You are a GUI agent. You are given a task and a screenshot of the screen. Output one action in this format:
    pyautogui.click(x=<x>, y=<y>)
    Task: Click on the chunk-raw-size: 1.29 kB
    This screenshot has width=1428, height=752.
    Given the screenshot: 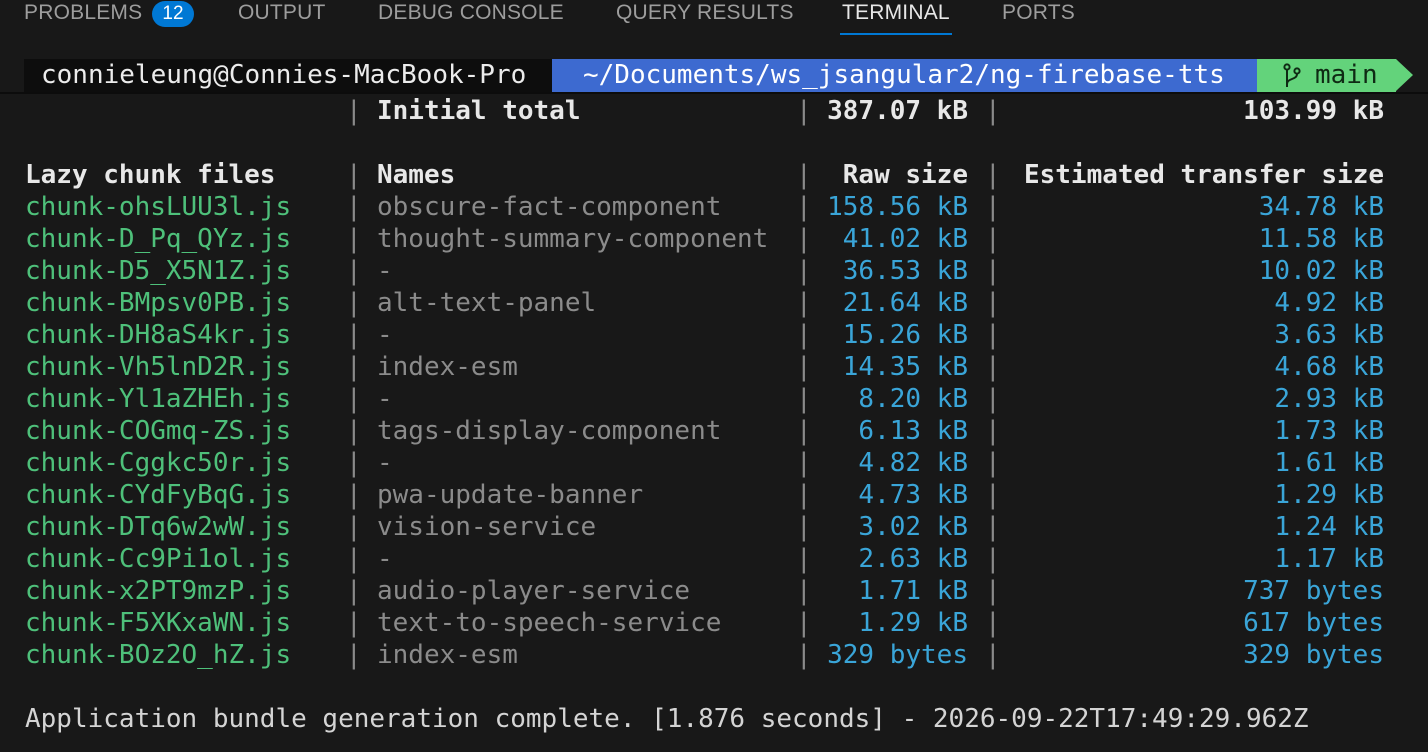 What is the action you would take?
    pyautogui.click(x=913, y=623)
    